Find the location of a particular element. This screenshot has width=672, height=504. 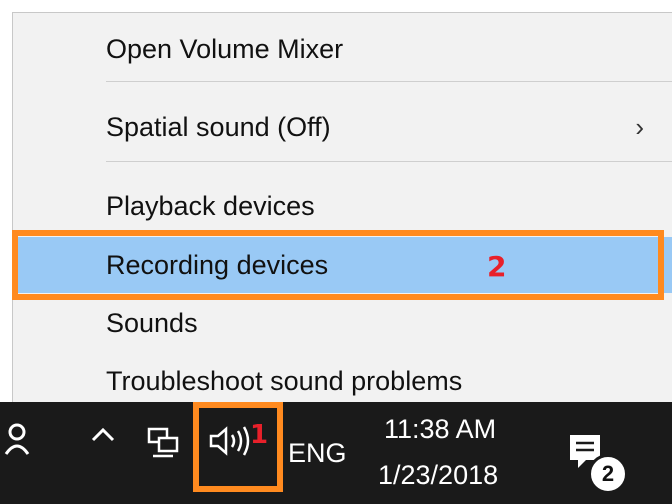

menu-item-label: Troubleshoot sound problems is located at coordinates (284, 381).